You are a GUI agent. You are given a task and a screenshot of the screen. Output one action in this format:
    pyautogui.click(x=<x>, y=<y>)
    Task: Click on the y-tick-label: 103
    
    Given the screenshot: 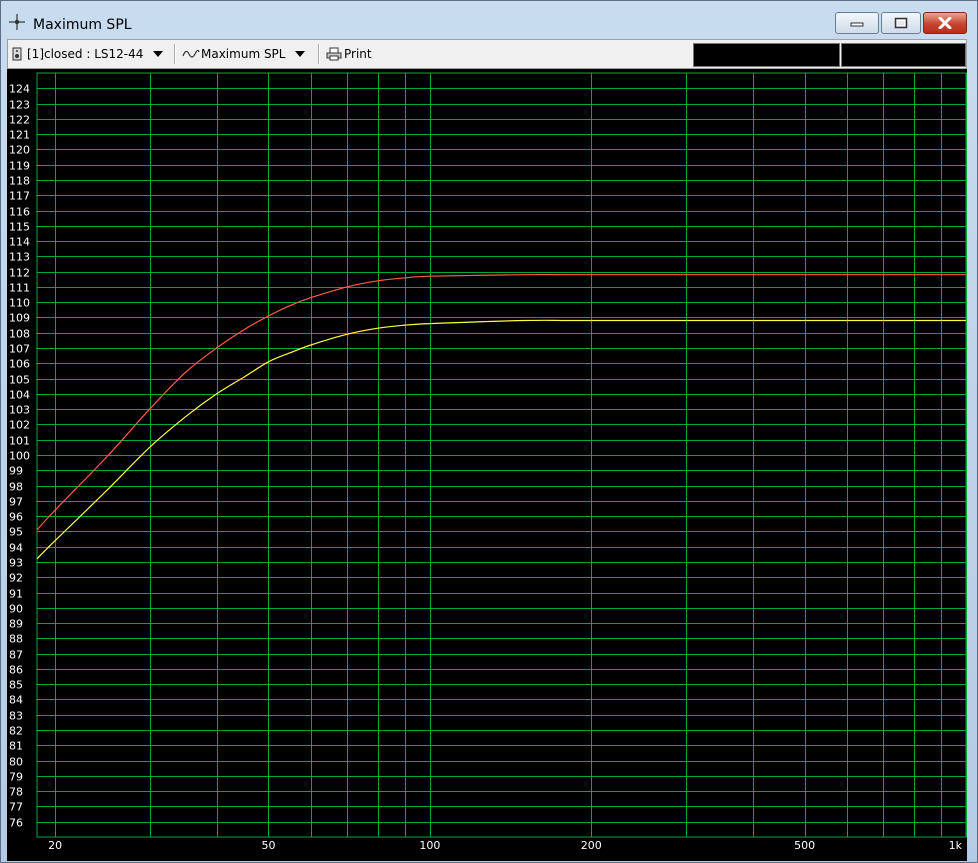 What is the action you would take?
    pyautogui.click(x=19, y=410)
    